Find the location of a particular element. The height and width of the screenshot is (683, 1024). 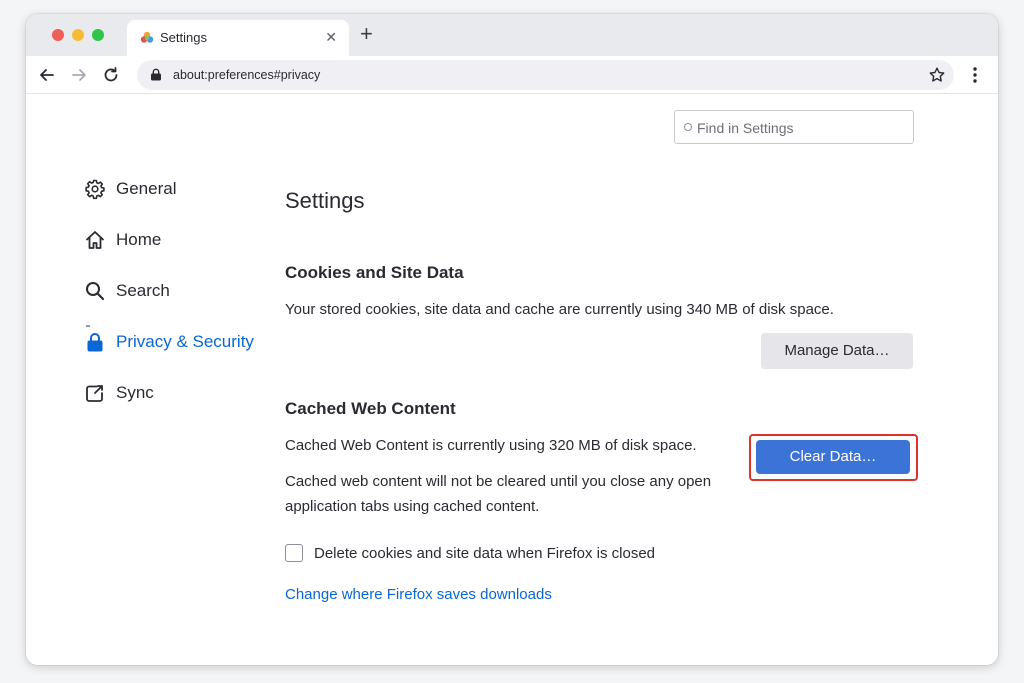

maximize-window-button is located at coordinates (98, 35).